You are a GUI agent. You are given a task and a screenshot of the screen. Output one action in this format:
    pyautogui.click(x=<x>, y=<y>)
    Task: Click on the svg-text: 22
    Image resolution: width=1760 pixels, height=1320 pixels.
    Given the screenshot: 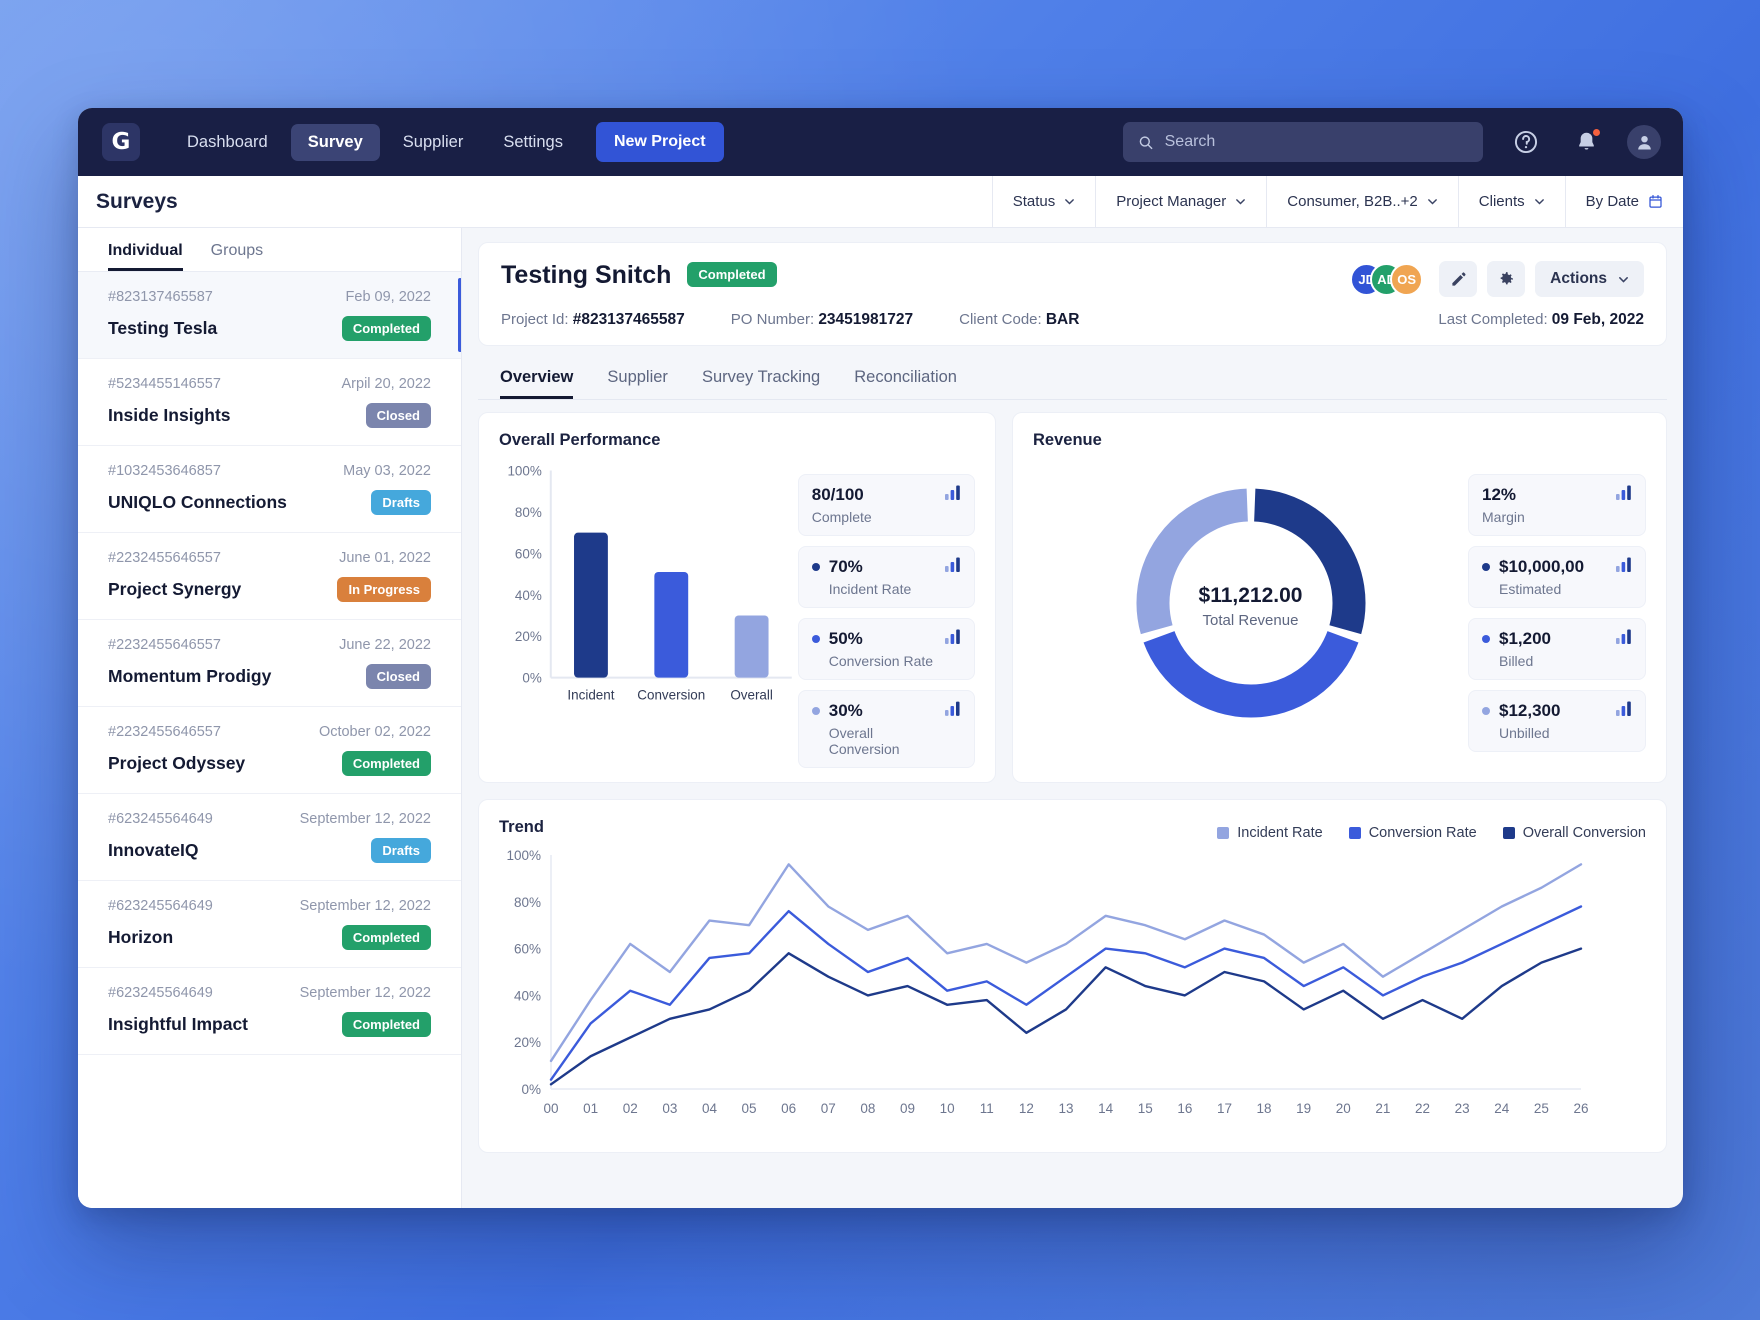 What is the action you would take?
    pyautogui.click(x=1422, y=1108)
    